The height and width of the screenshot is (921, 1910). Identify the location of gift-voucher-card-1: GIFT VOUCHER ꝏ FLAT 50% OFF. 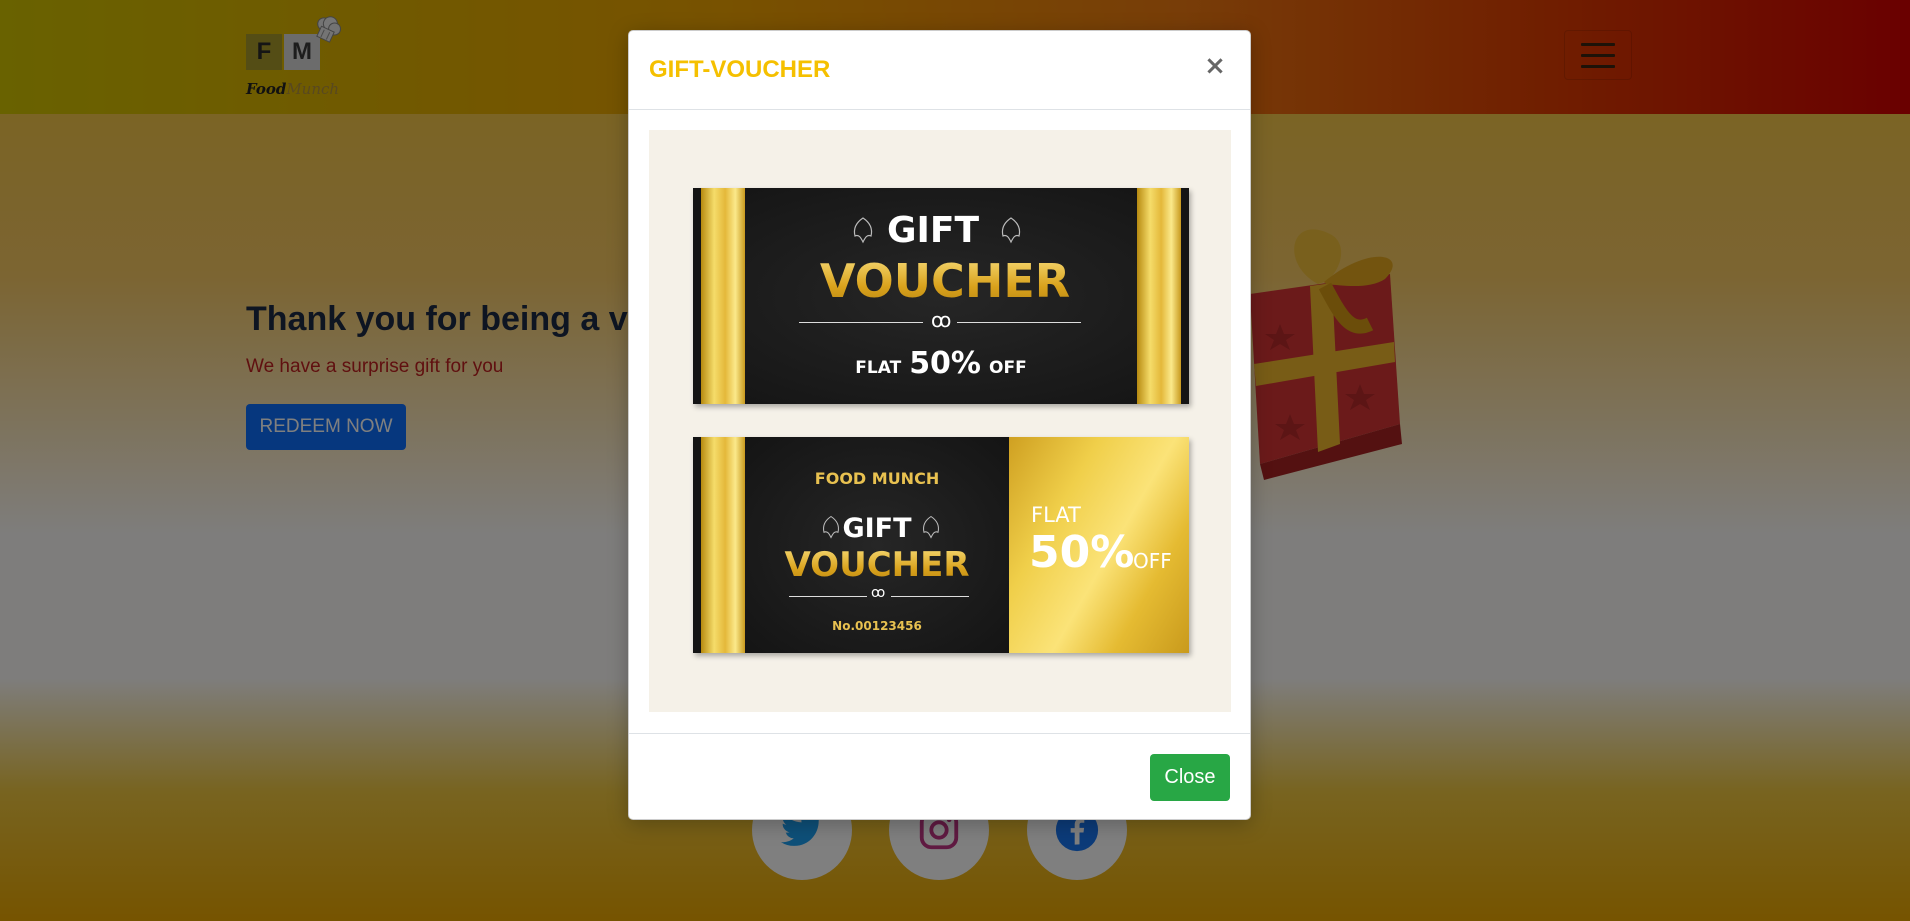
(941, 296).